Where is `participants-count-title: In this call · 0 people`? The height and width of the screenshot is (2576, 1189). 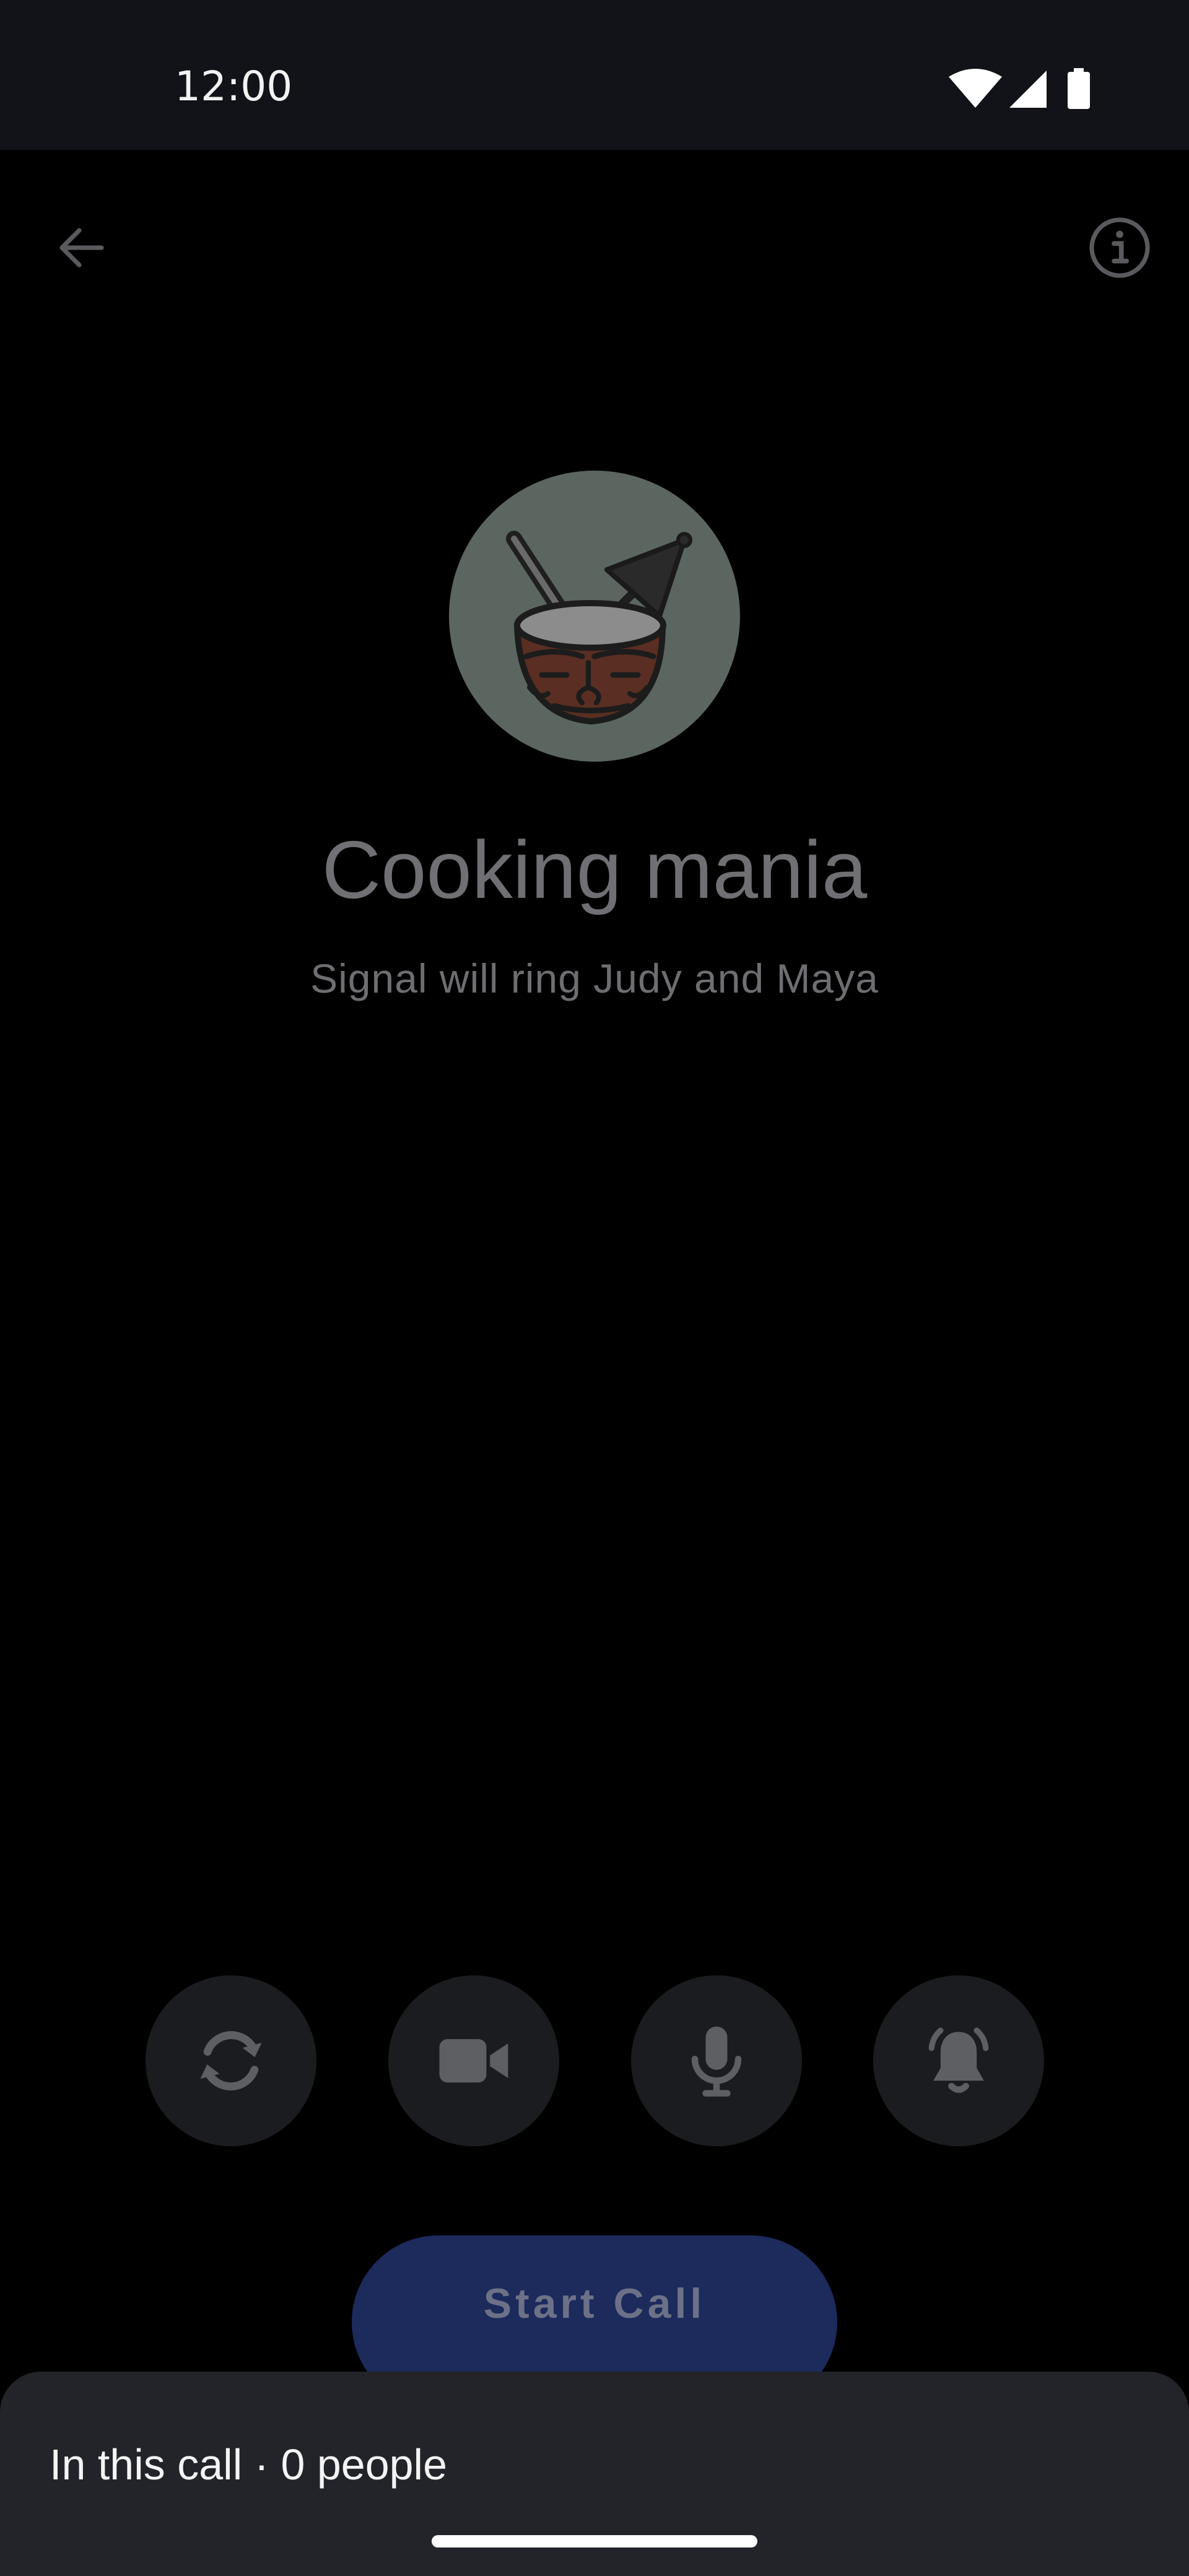
participants-count-title: In this call · 0 people is located at coordinates (249, 2464).